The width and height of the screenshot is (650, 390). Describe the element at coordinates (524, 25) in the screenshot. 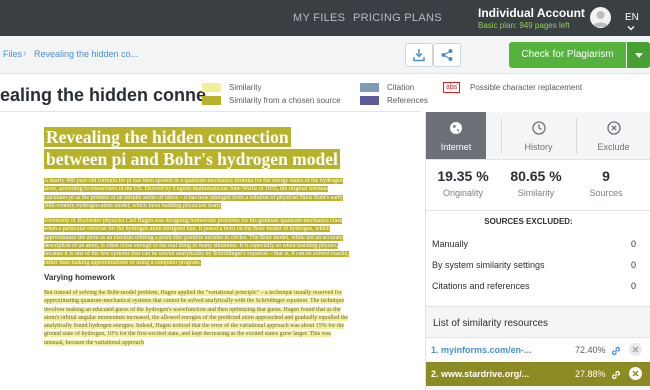

I see `account-plan-status: Basic plan: 949 pages left` at that location.